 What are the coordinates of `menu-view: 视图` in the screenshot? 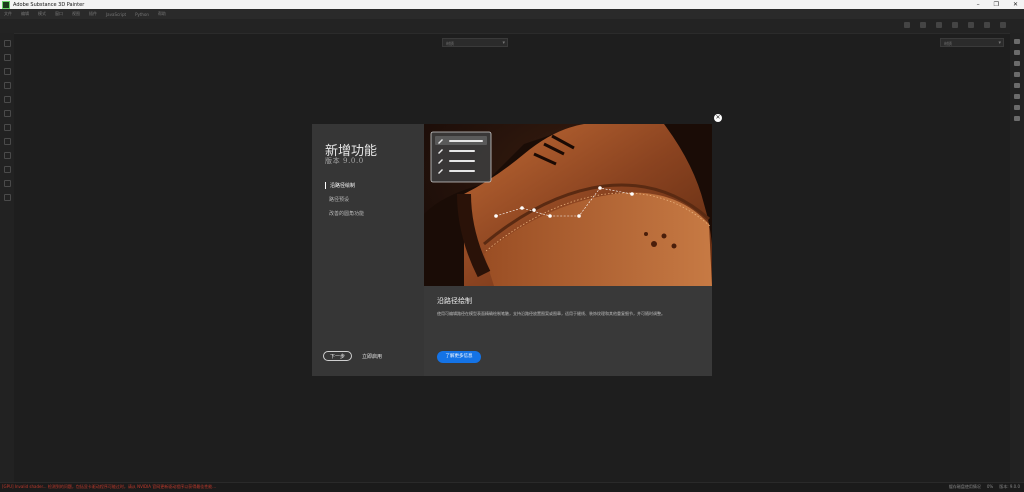 It's located at (76, 14).